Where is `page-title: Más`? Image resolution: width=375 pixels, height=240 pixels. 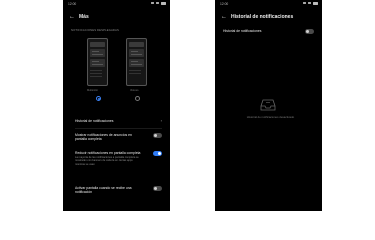 page-title: Más is located at coordinates (84, 17).